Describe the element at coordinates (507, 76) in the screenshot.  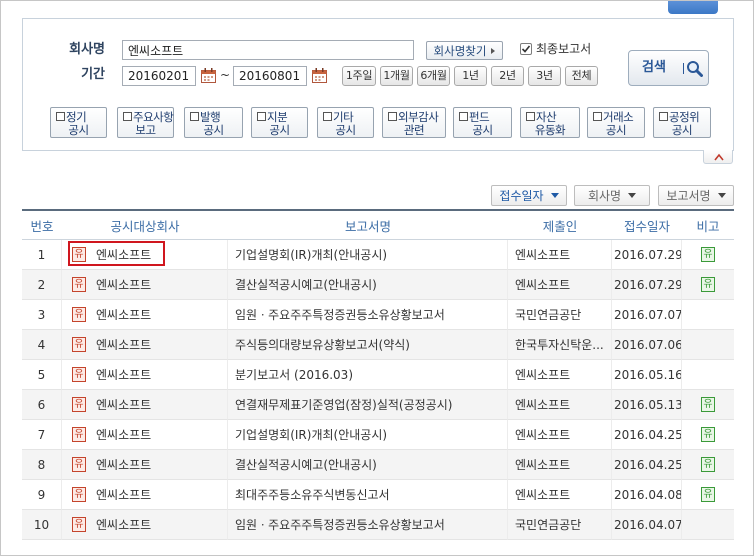
I see `period-2years-button: 2년` at that location.